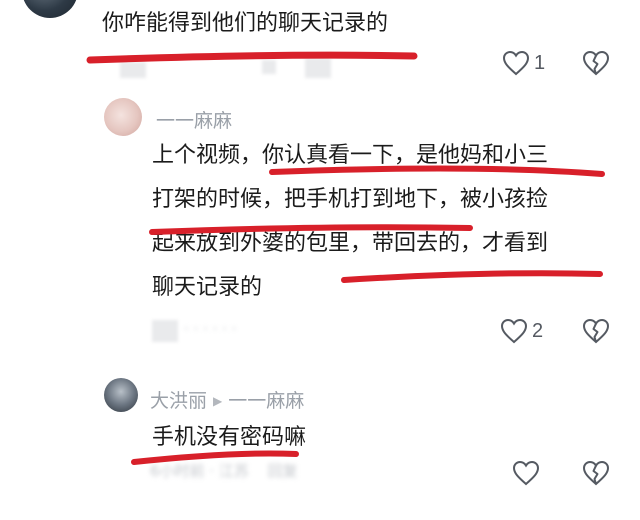 This screenshot has height=520, width=640. What do you see at coordinates (350, 243) in the screenshot?
I see `text-line: 起来放到外婆的包里，带回去的，才看到` at bounding box center [350, 243].